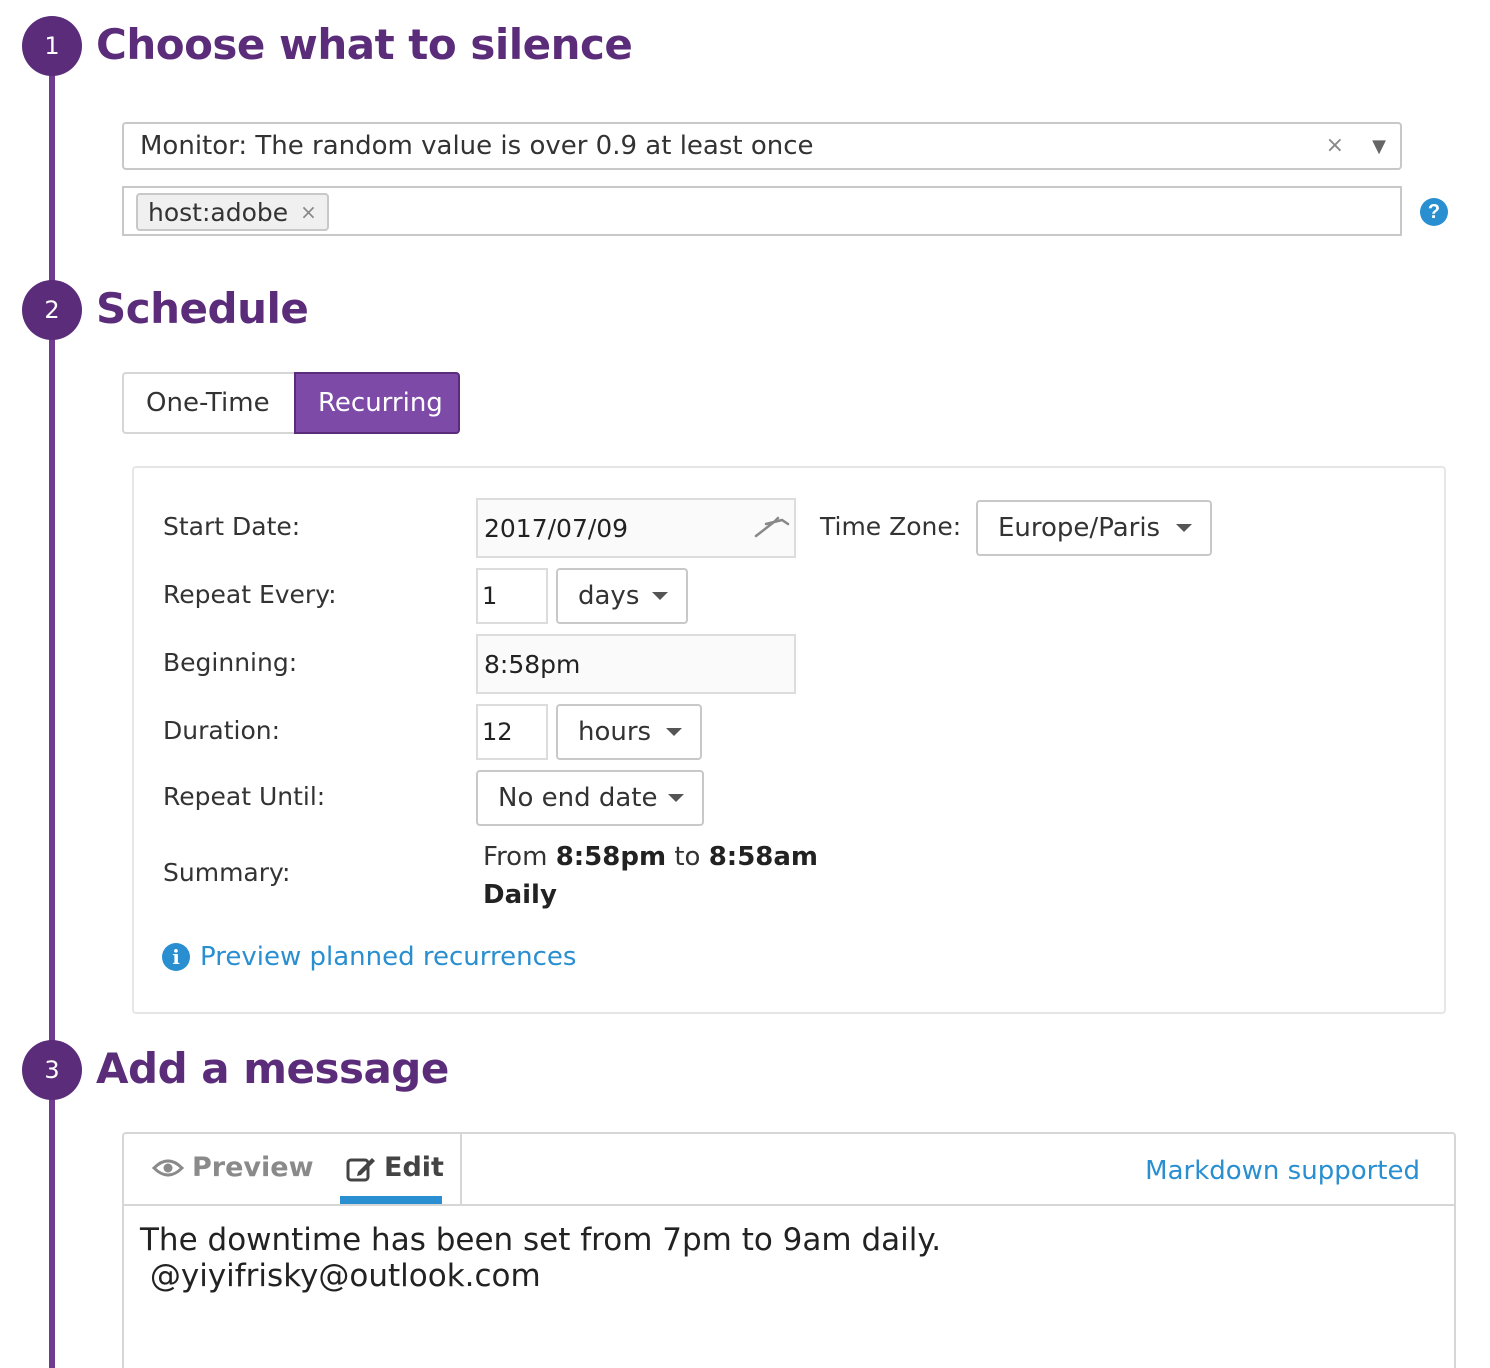 The width and height of the screenshot is (1490, 1368). Describe the element at coordinates (377, 403) in the screenshot. I see `recurring-button: Recurring` at that location.